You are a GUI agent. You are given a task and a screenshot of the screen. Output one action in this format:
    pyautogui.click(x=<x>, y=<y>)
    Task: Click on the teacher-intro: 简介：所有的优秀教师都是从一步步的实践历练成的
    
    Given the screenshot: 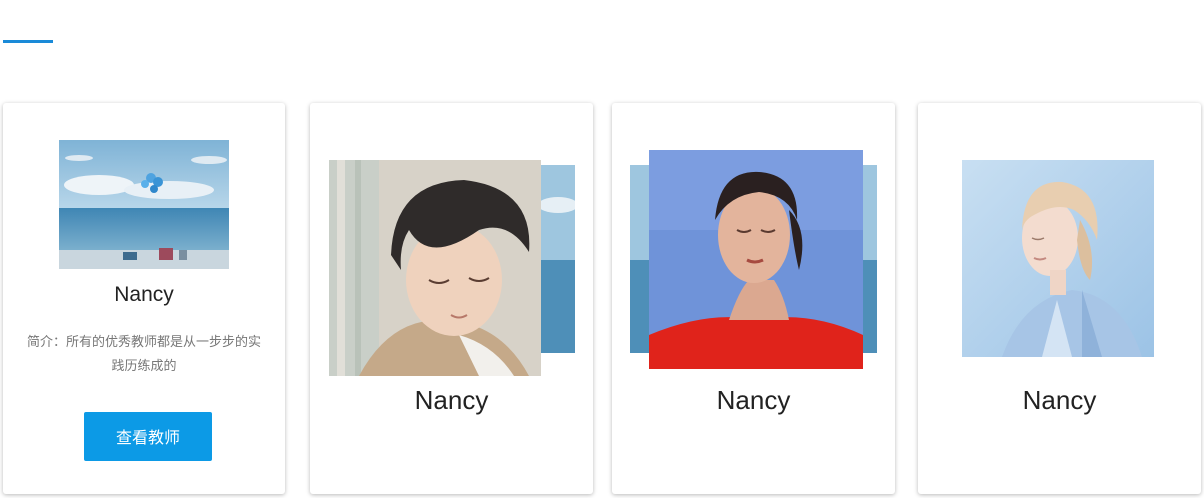 What is the action you would take?
    pyautogui.click(x=143, y=354)
    